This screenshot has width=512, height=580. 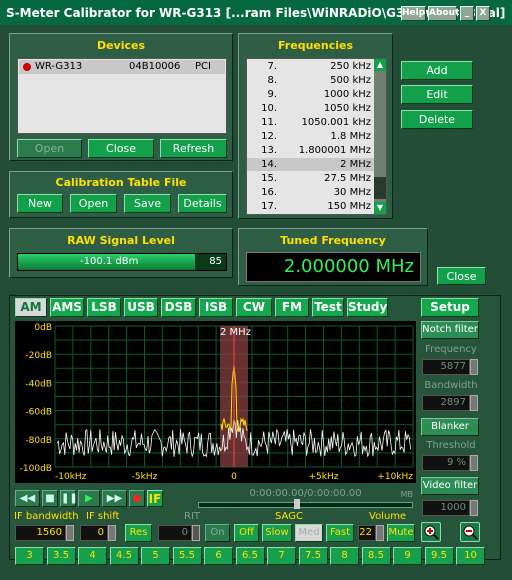 What do you see at coordinates (49, 148) in the screenshot?
I see `open-device-button: Open` at bounding box center [49, 148].